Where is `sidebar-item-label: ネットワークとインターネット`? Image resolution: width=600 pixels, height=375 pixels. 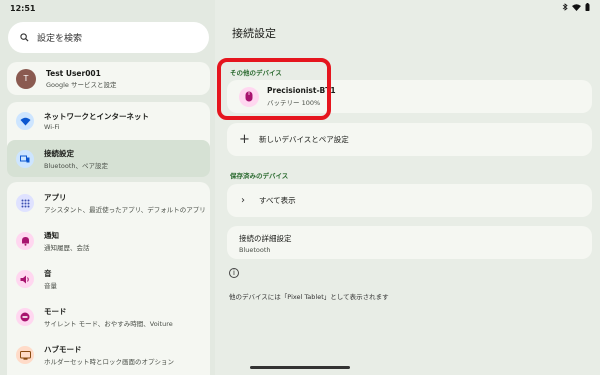
sidebar-item-label: ネットワークとインターネット is located at coordinates (96, 116).